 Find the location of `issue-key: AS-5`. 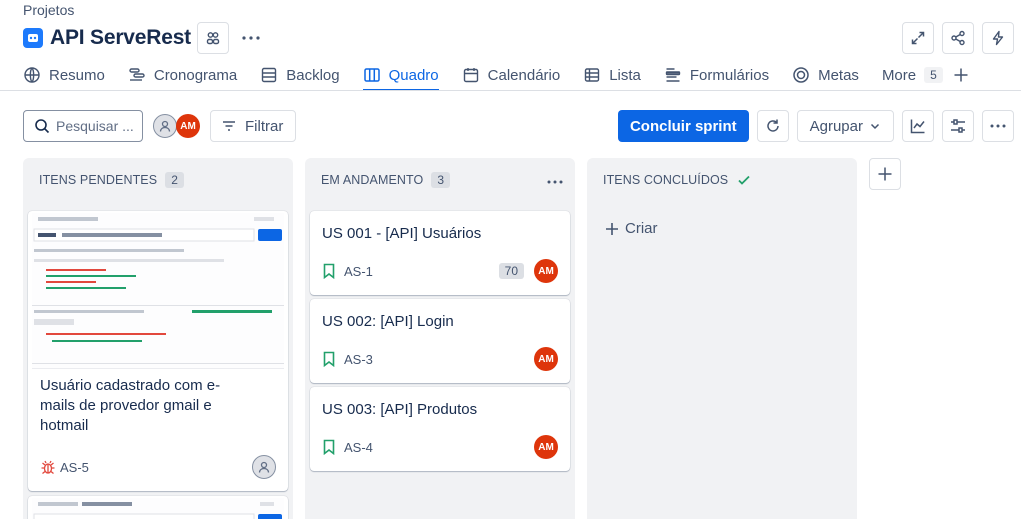

issue-key: AS-5 is located at coordinates (74, 467).